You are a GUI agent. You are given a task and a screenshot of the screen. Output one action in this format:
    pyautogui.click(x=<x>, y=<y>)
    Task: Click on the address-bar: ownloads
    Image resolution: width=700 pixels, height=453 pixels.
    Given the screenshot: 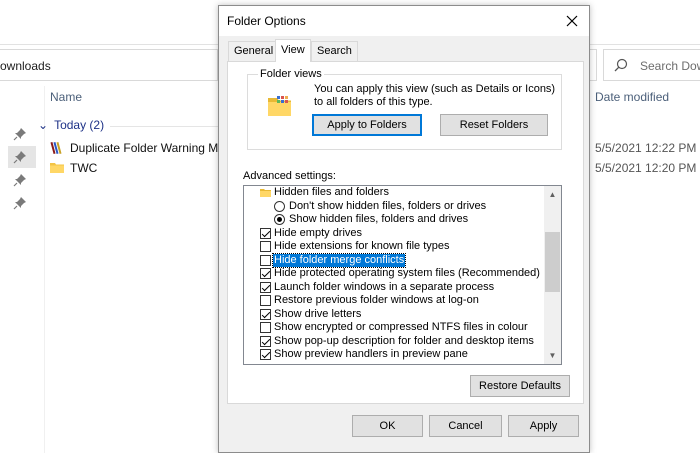 What is the action you would take?
    pyautogui.click(x=109, y=65)
    